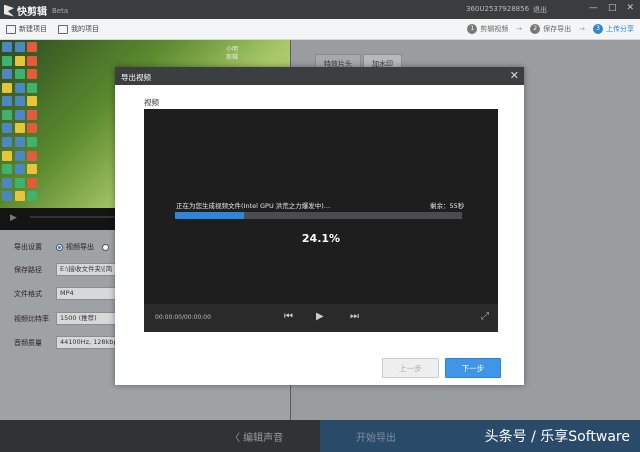 The width and height of the screenshot is (640, 452). I want to click on new-project-icon, so click(11, 29).